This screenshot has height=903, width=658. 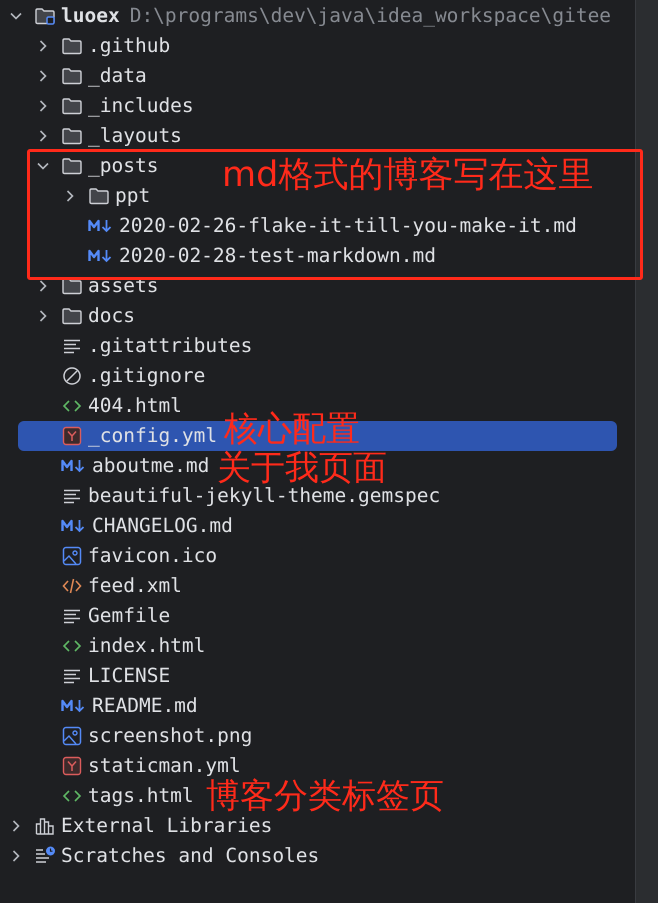 I want to click on tree-item: _includes, so click(x=106, y=106).